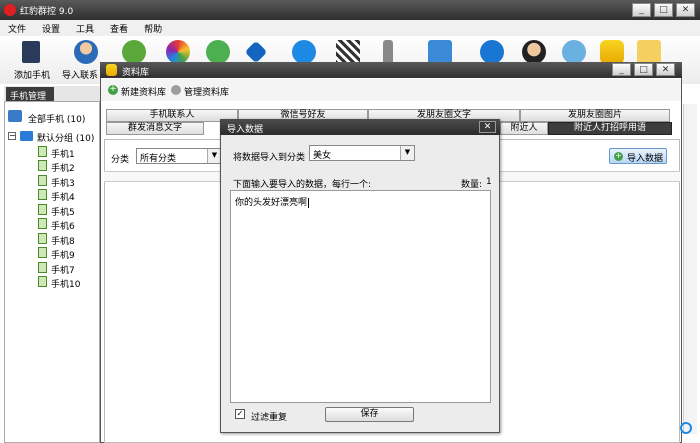 The image size is (700, 443). I want to click on menu-file: 文件, so click(17, 27).